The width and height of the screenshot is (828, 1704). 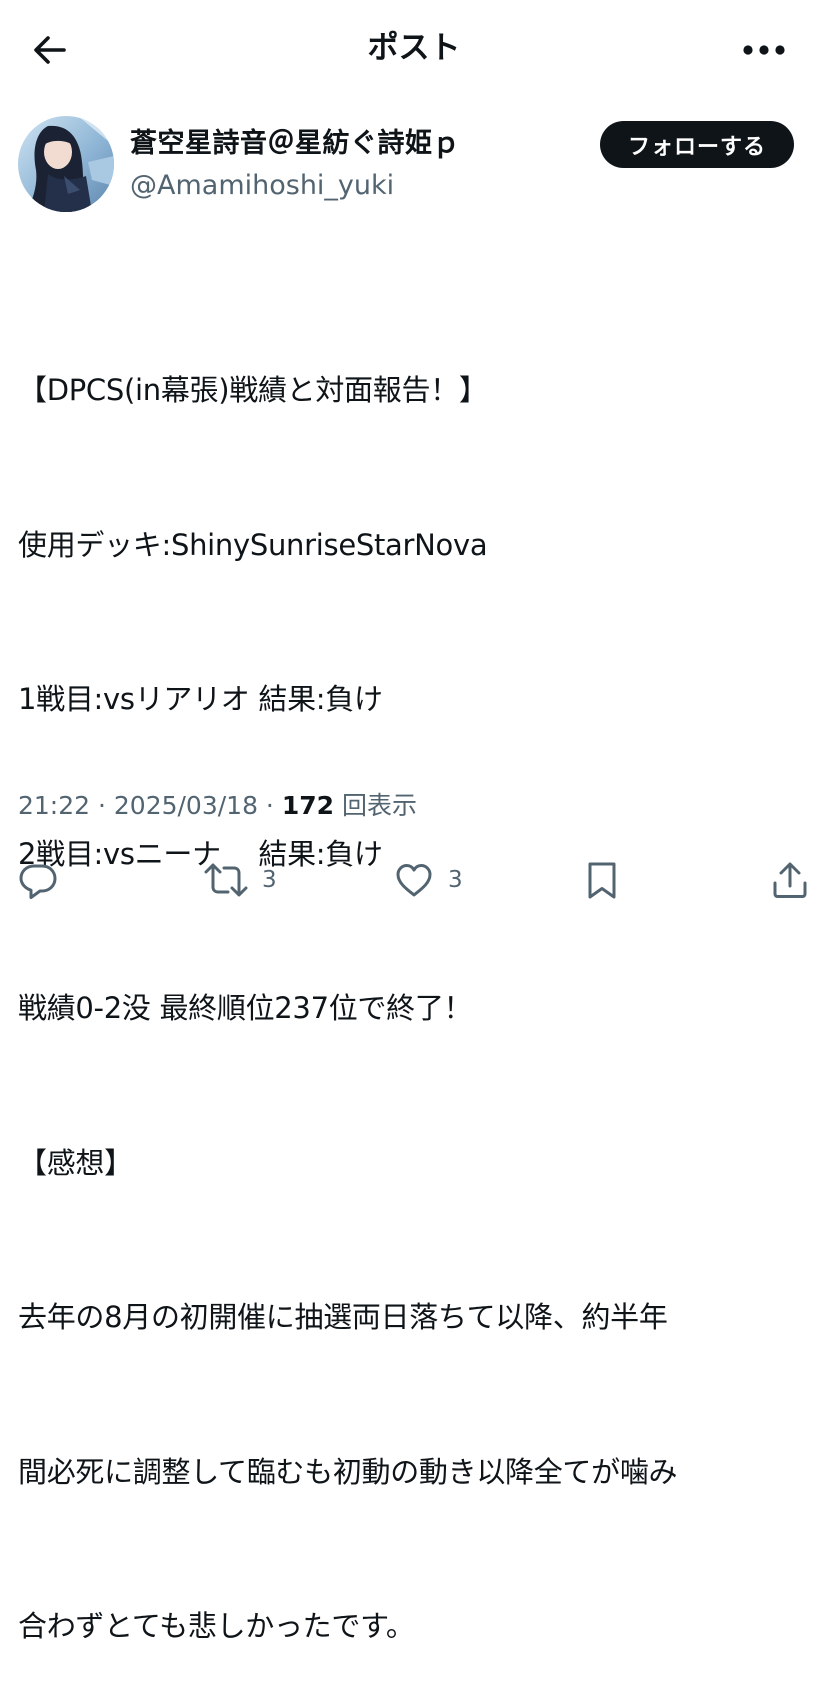 What do you see at coordinates (379, 805) in the screenshot?
I see `views-label: 回表示` at bounding box center [379, 805].